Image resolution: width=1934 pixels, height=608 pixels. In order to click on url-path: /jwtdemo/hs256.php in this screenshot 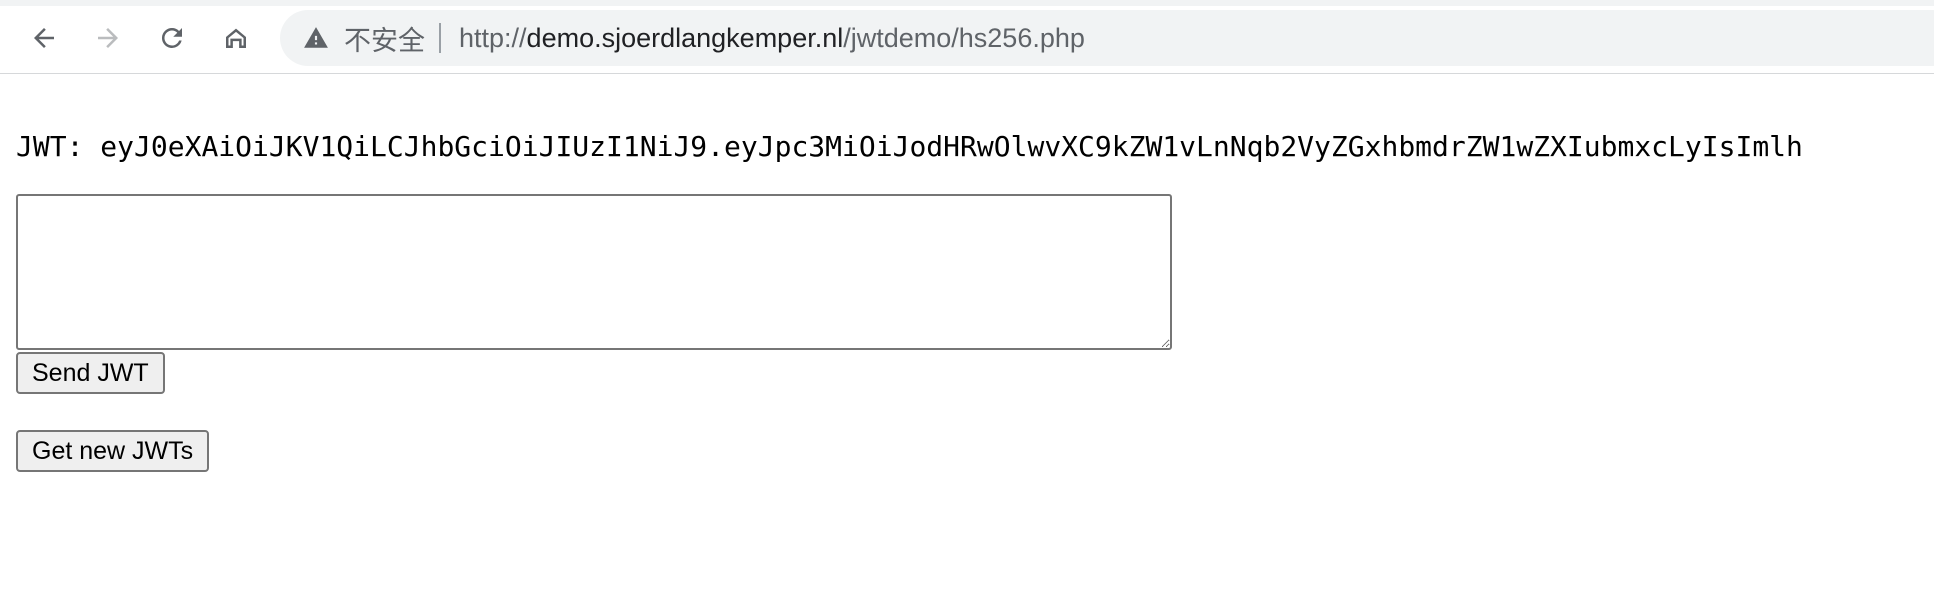, I will do `click(964, 37)`.